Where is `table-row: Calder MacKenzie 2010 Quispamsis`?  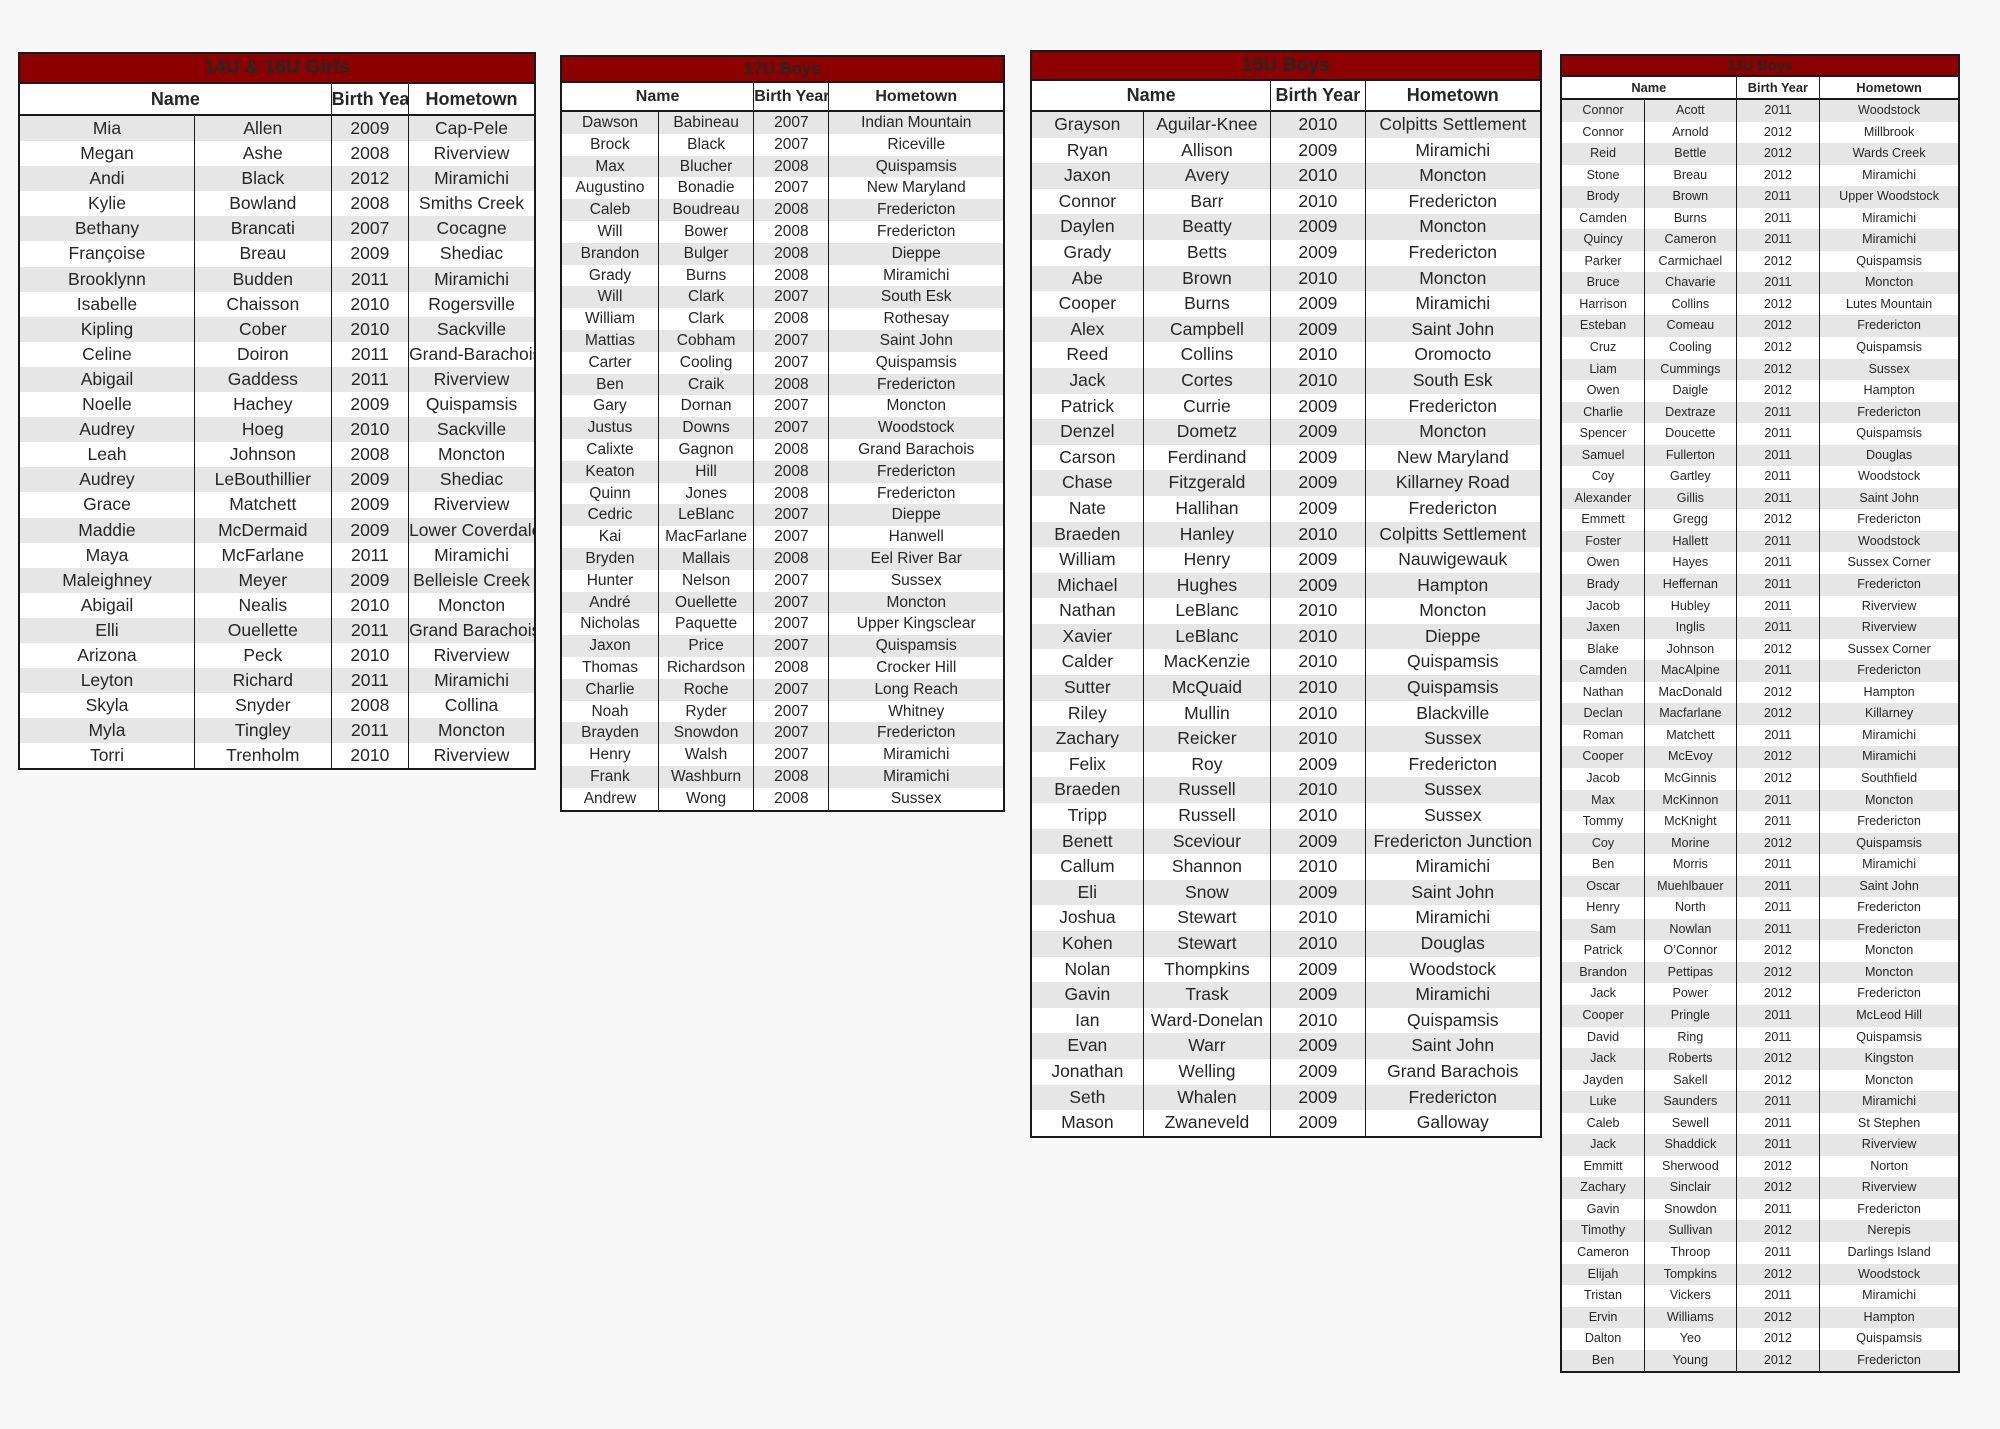
table-row: Calder MacKenzie 2010 Quispamsis is located at coordinates (1286, 662).